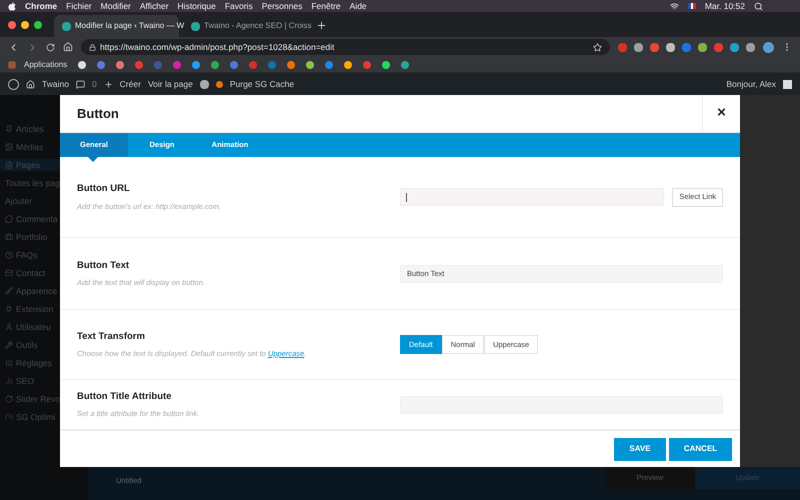  Describe the element at coordinates (25, 24) in the screenshot. I see `minimize-window-icon` at that location.